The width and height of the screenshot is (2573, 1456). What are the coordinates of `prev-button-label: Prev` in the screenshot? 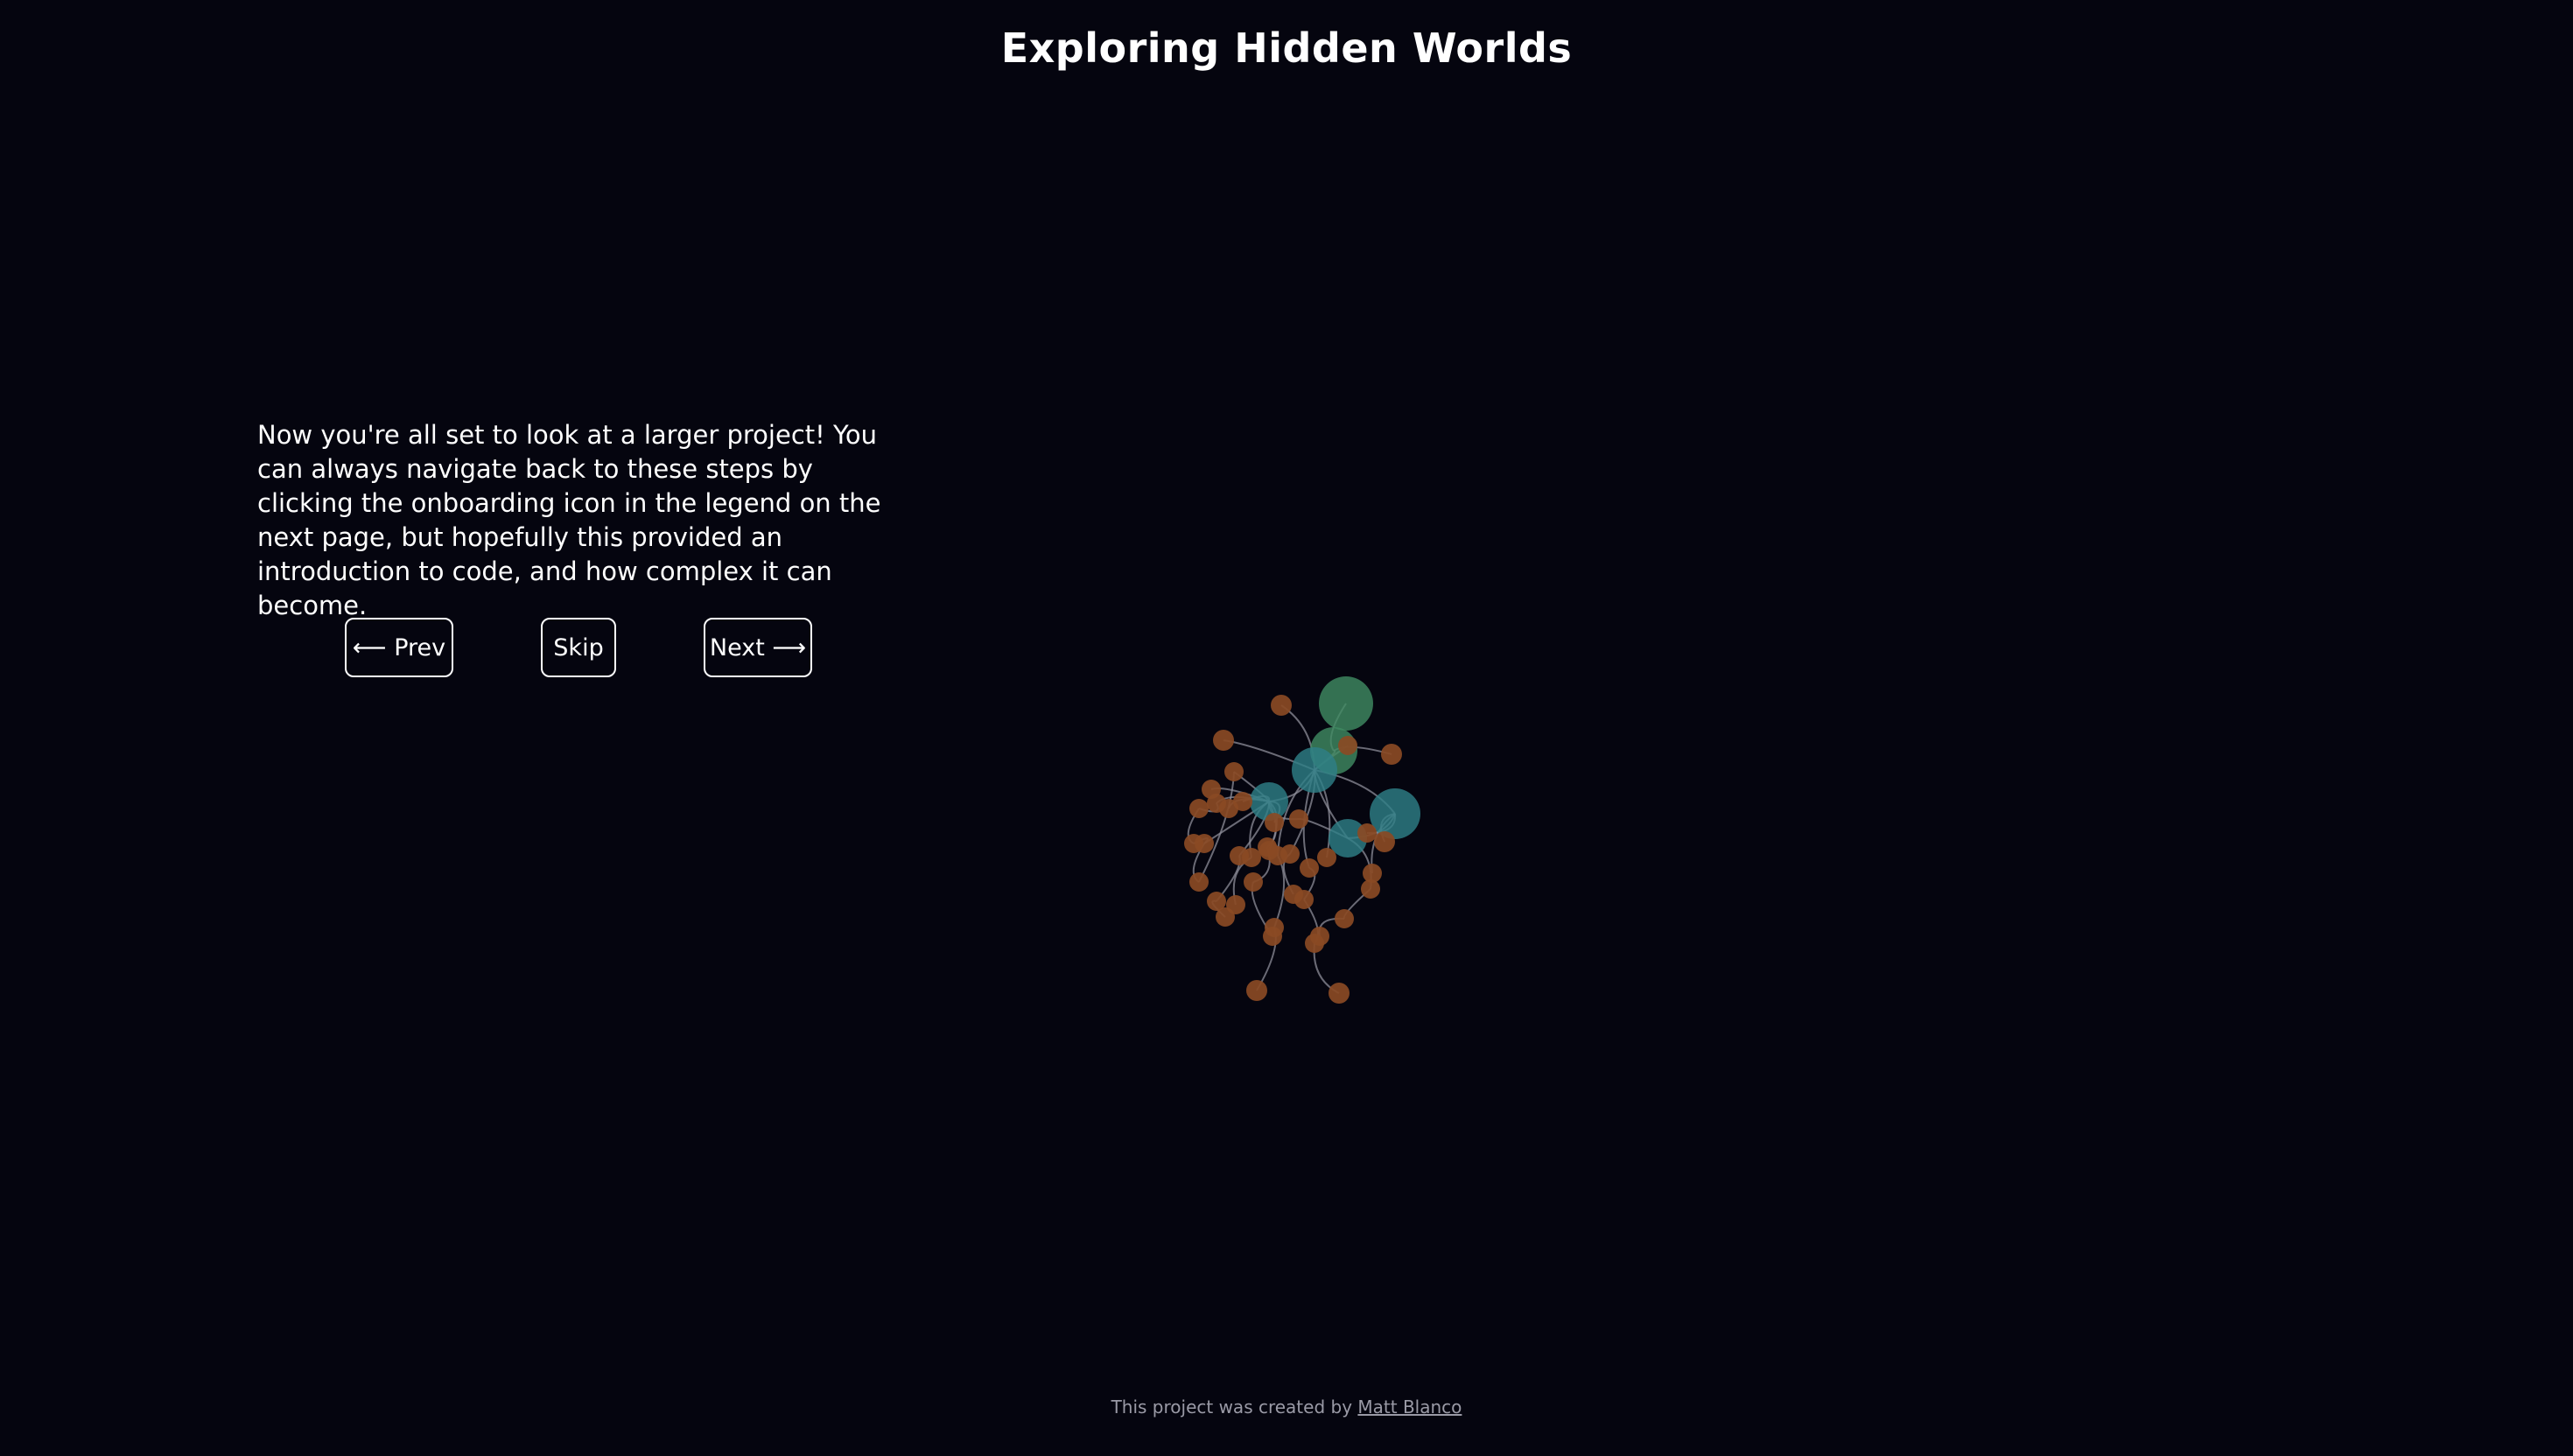 It's located at (420, 648).